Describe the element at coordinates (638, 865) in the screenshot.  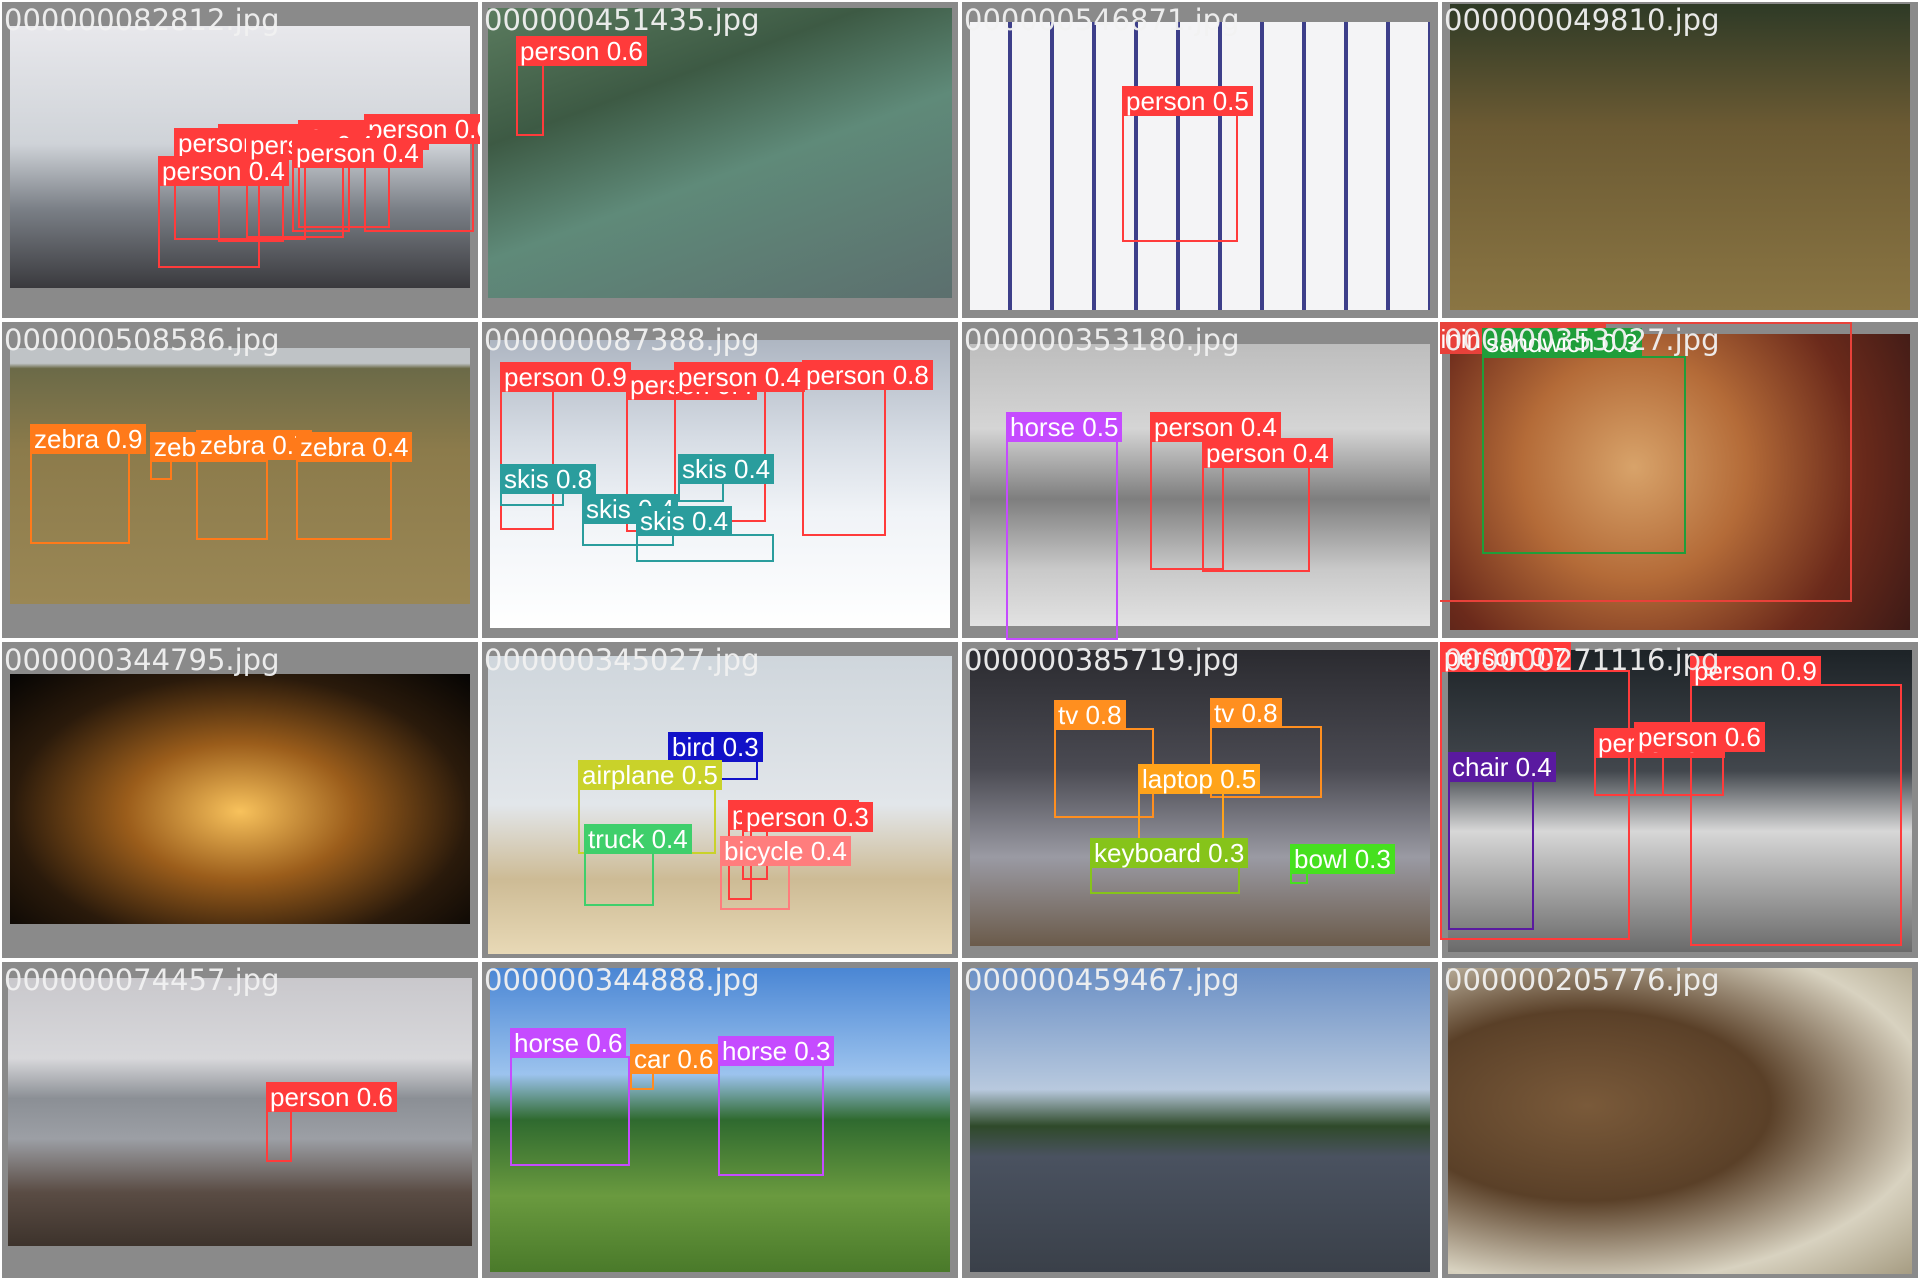
I see `detection-box: truck 0.4` at that location.